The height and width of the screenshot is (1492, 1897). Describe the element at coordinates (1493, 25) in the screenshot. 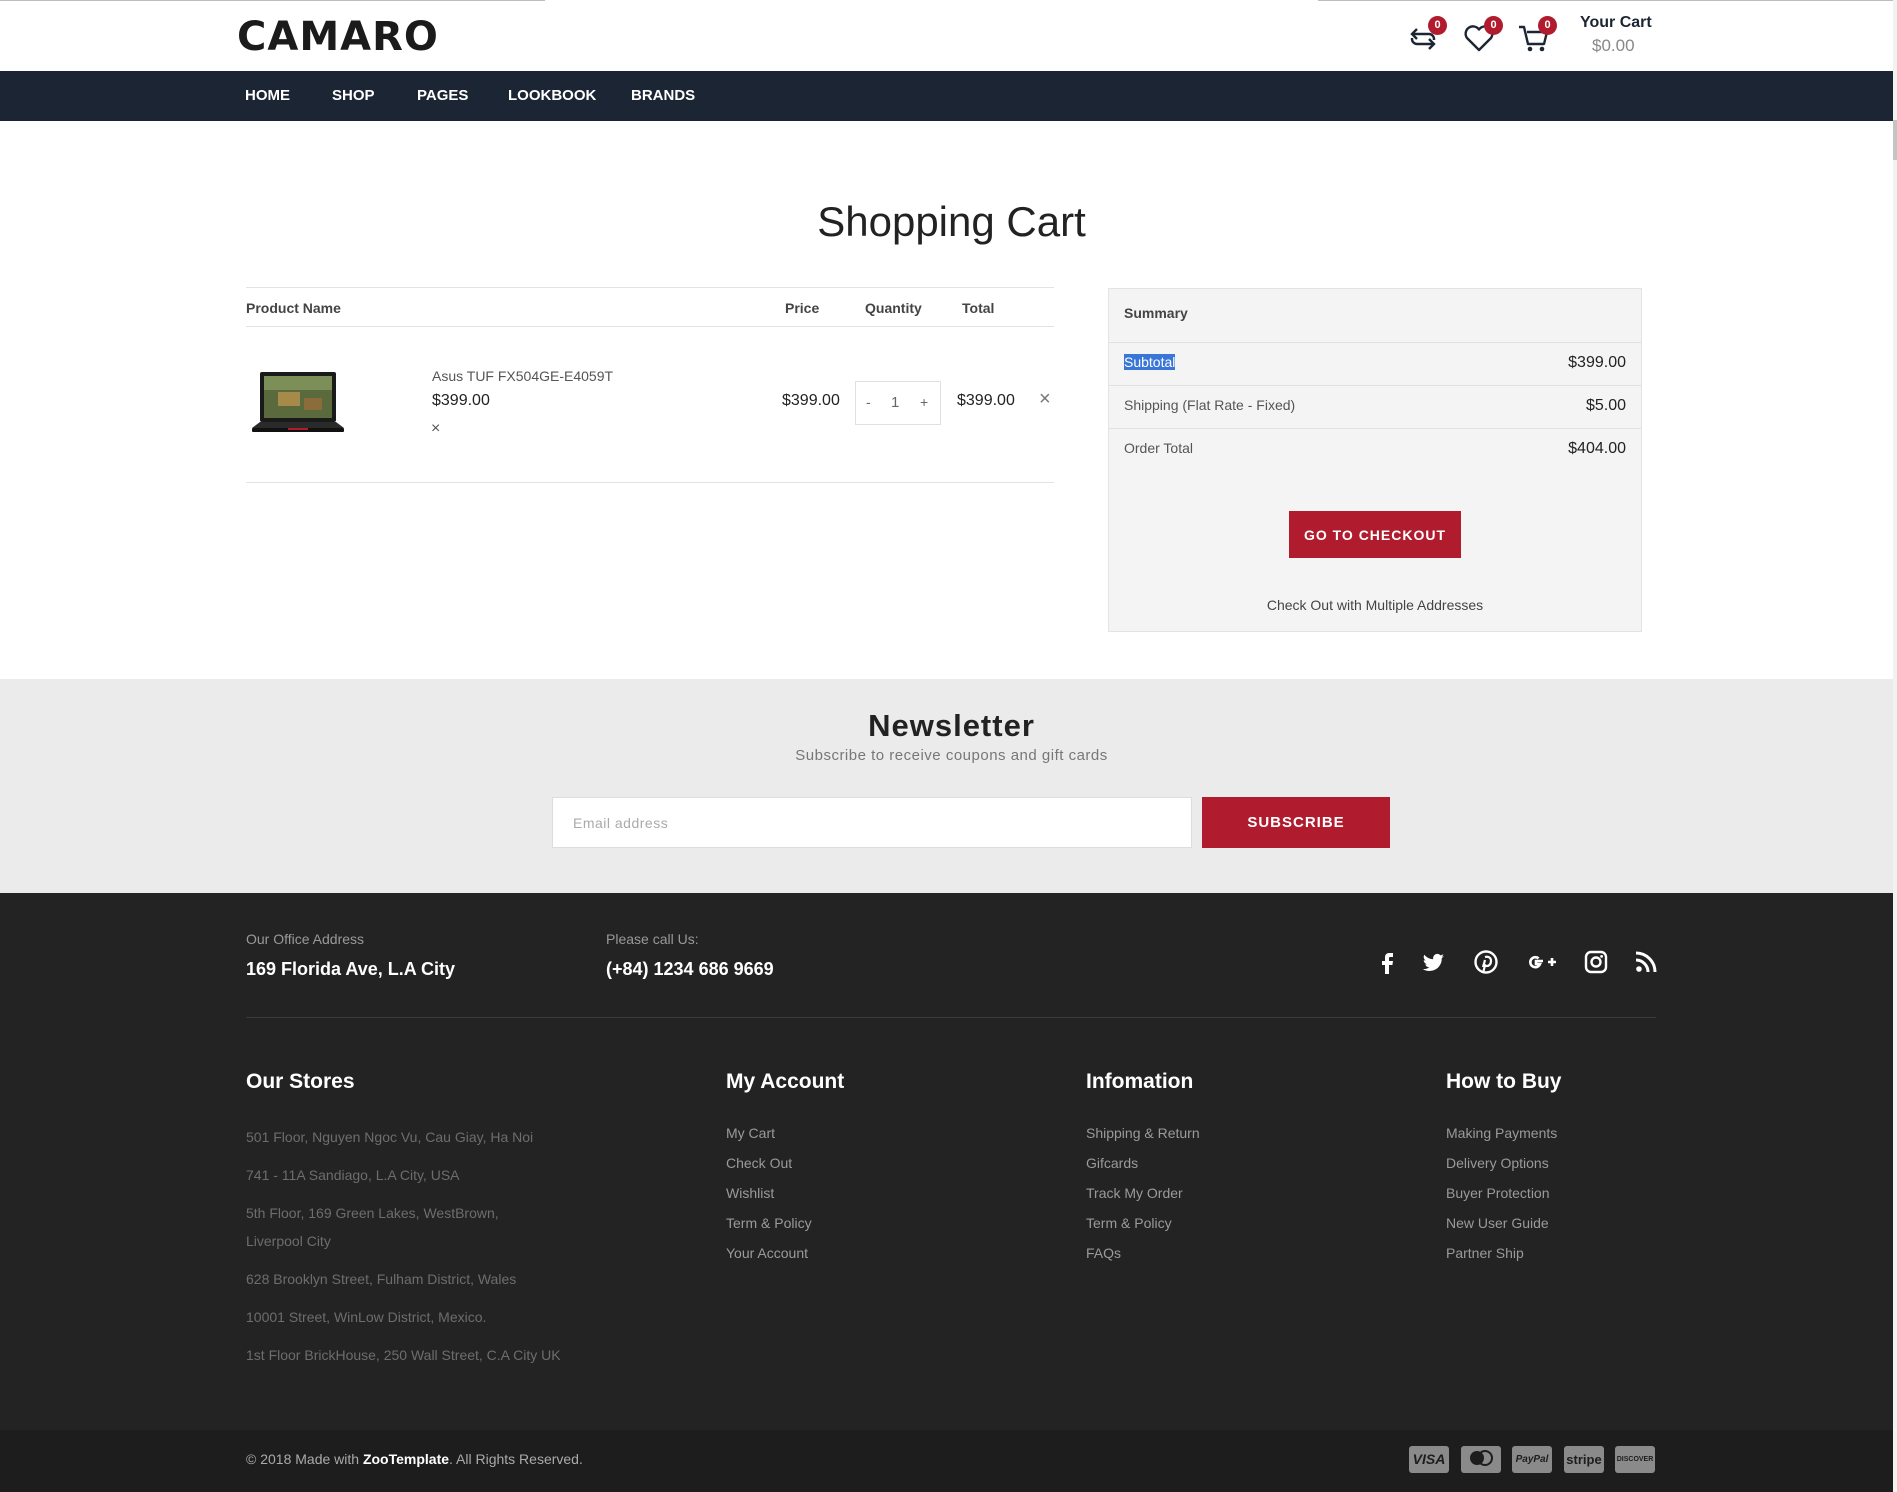

I see `wishlist-count-badge: 0` at that location.